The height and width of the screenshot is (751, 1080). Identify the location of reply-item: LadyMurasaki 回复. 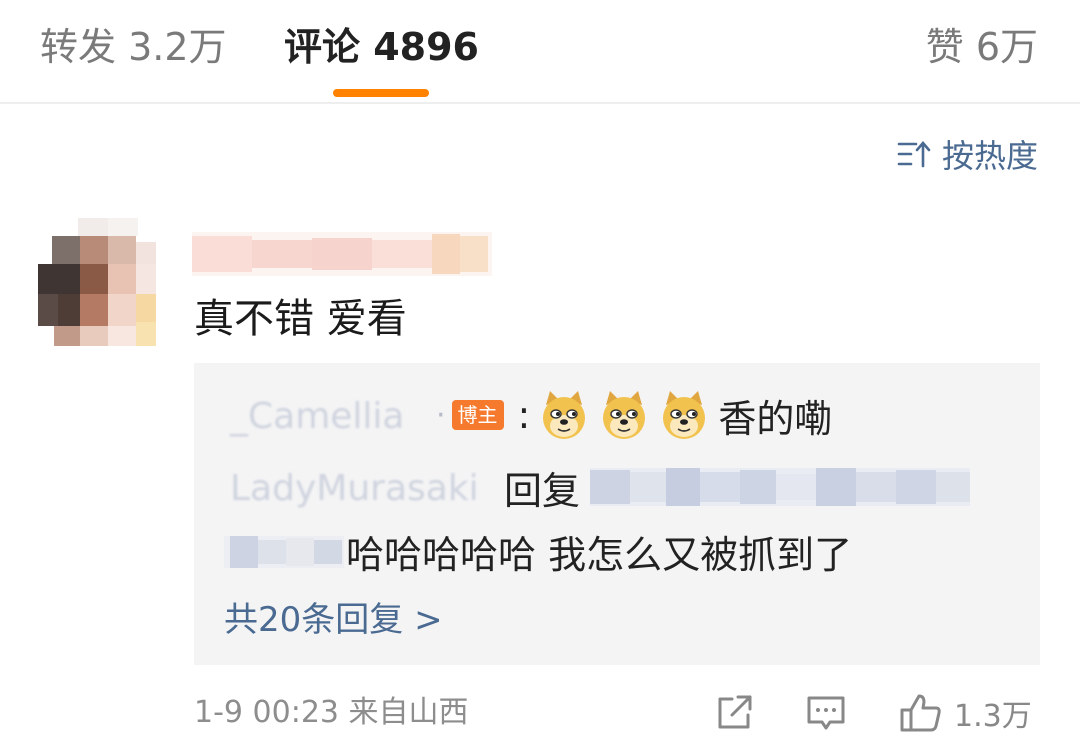
(597, 487).